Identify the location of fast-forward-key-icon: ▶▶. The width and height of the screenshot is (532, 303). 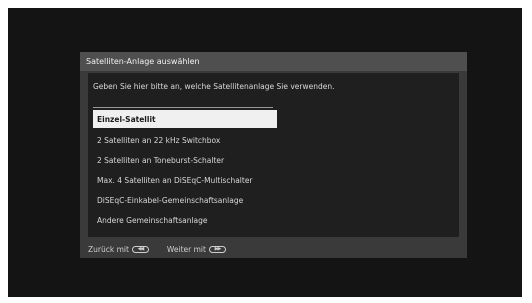
(217, 249).